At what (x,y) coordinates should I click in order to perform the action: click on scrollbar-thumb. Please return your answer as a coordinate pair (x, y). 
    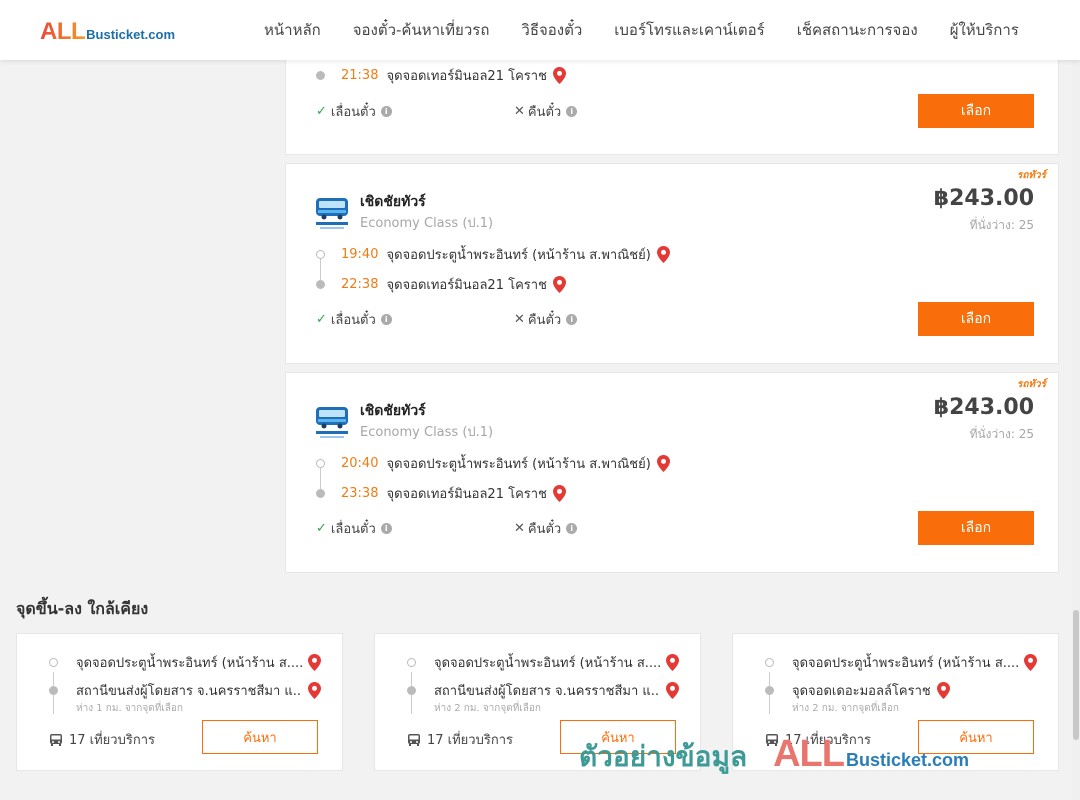
    Looking at the image, I should click on (1076, 675).